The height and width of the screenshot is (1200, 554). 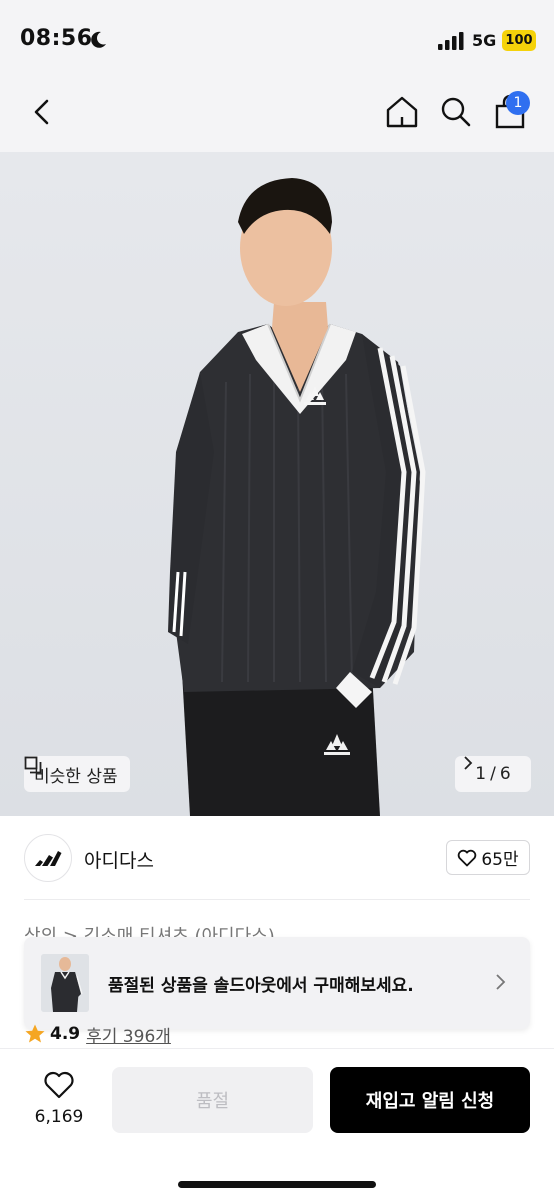 What do you see at coordinates (519, 40) in the screenshot?
I see `battery-icon: 100` at bounding box center [519, 40].